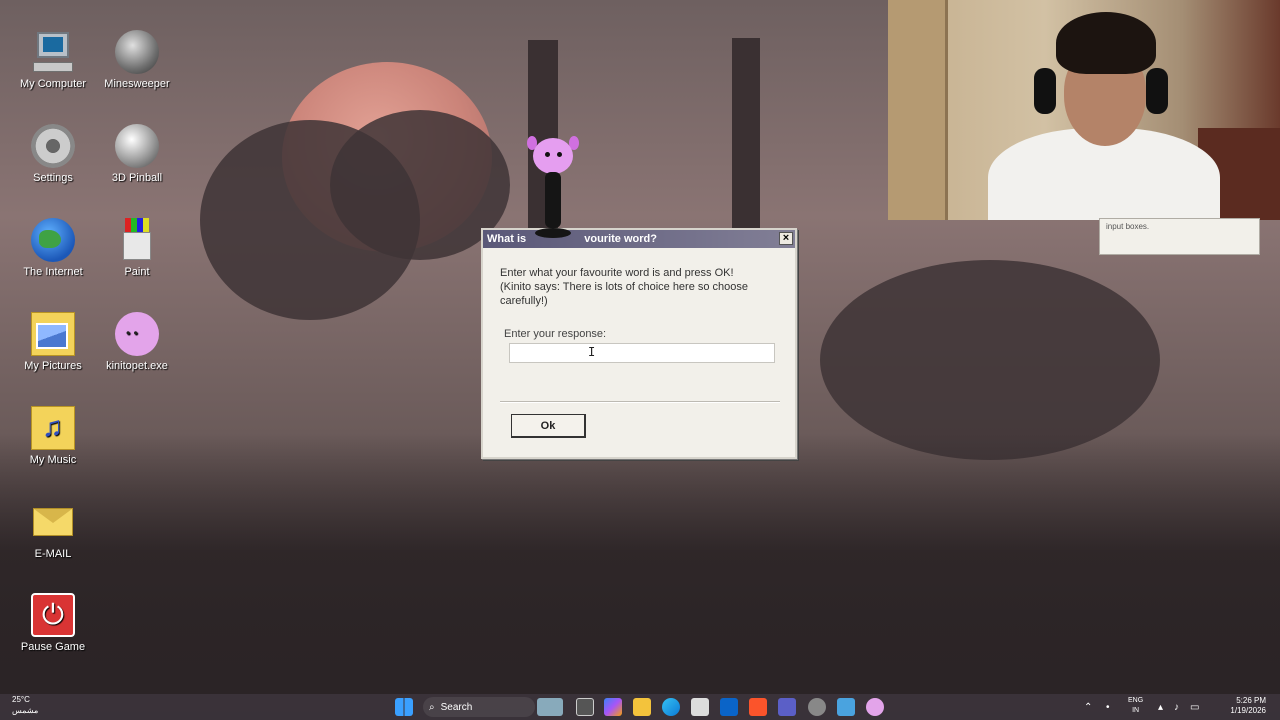 The height and width of the screenshot is (720, 1280). I want to click on pillar-graphic, so click(746, 138).